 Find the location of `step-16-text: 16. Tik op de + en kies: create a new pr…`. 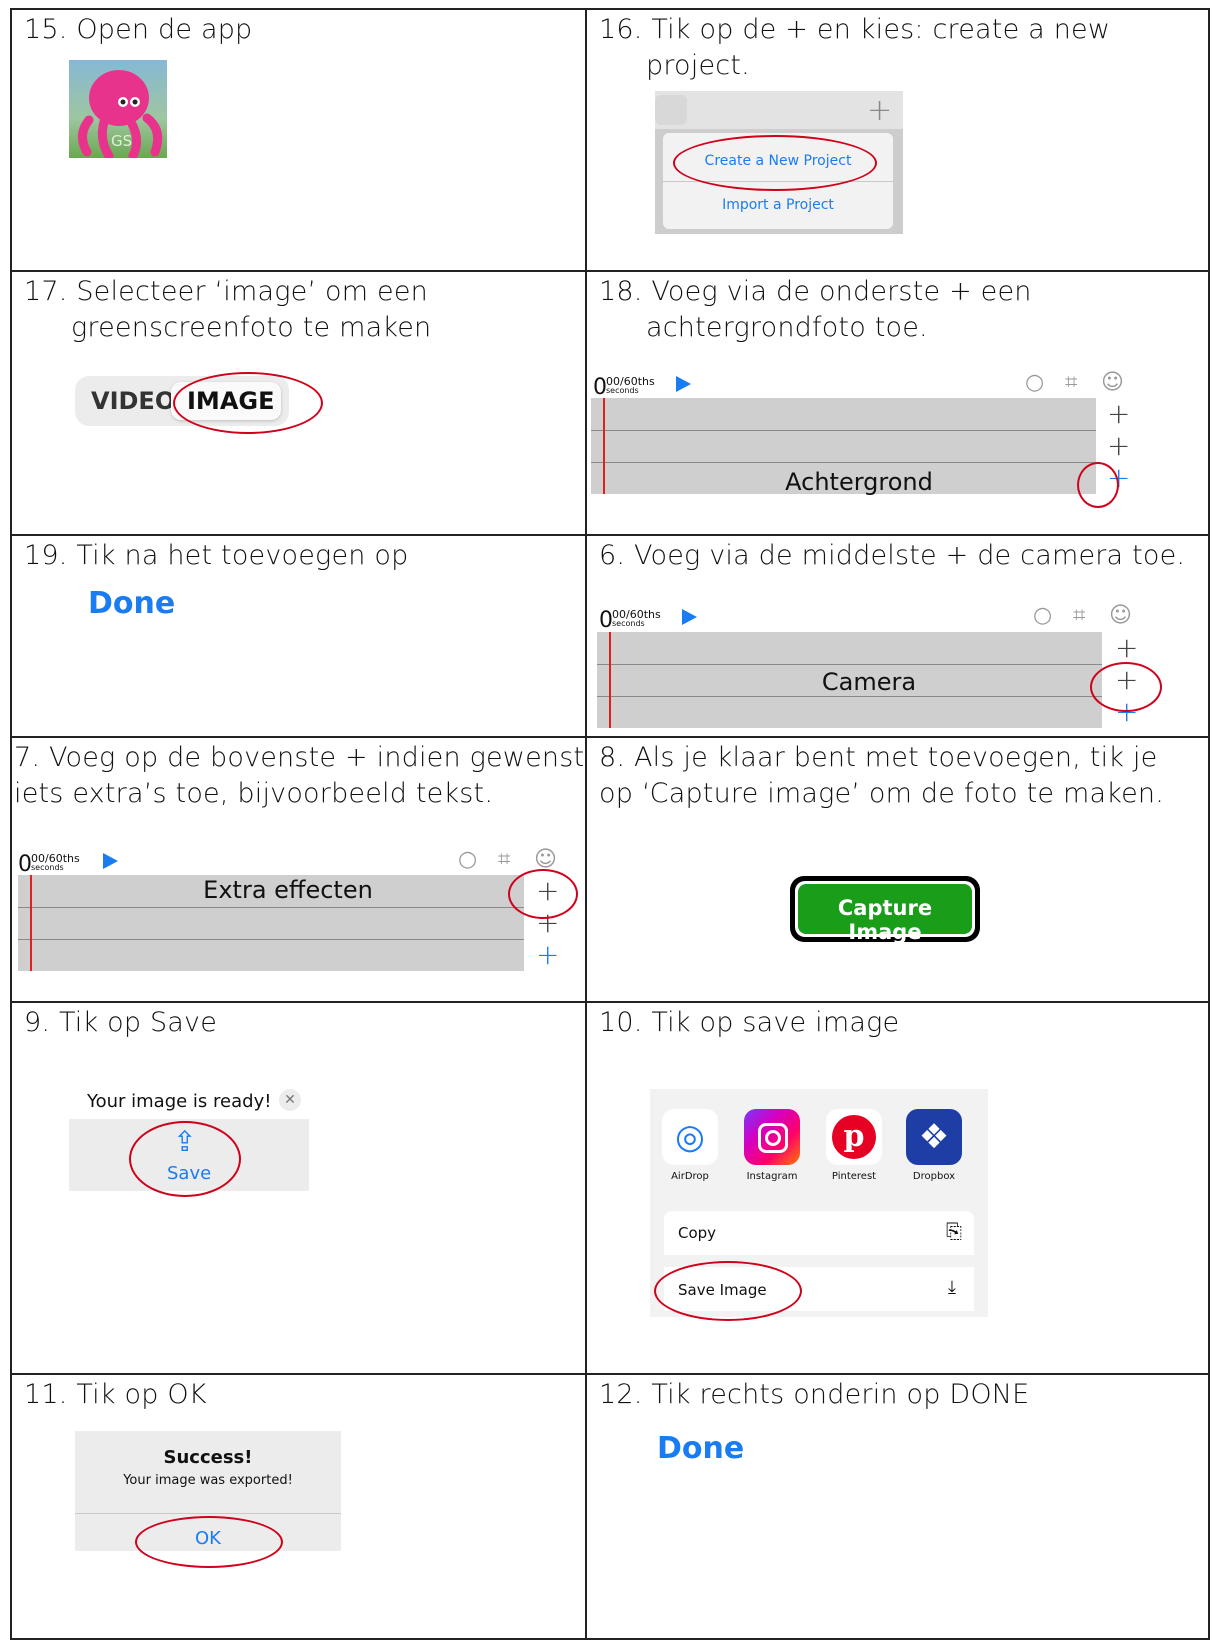

step-16-text: 16. Tik op de + en kies: create a new pr… is located at coordinates (855, 47).